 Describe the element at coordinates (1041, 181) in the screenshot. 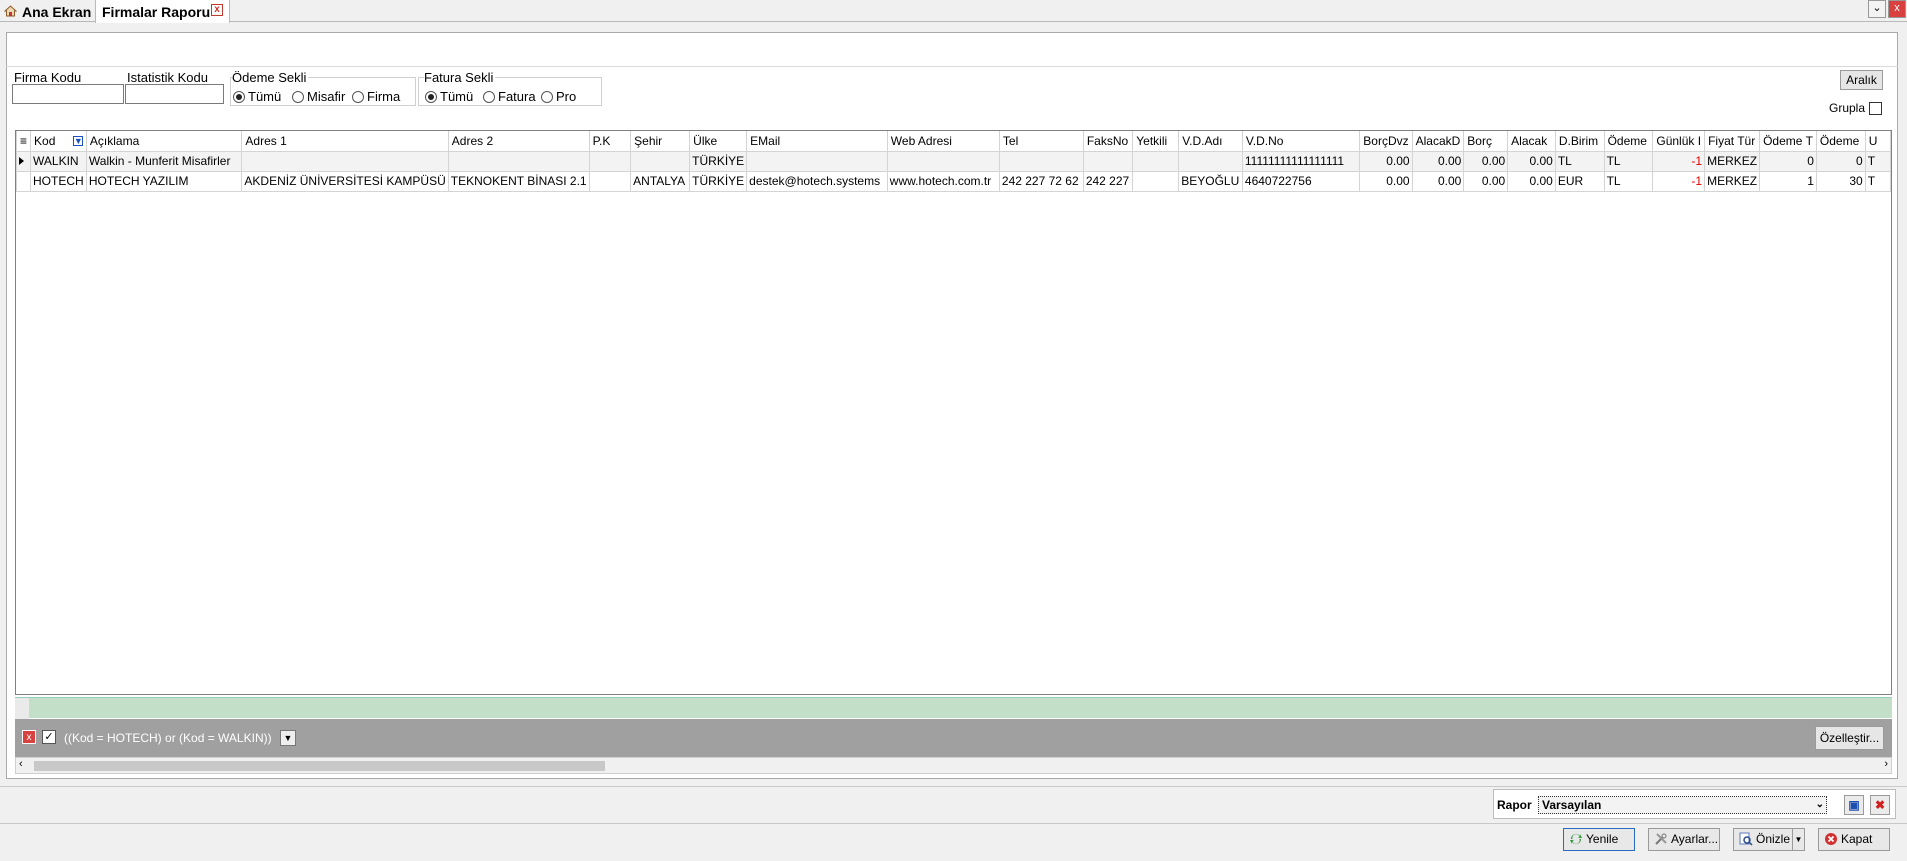

I see `table-cell: 242 227 72 62` at that location.